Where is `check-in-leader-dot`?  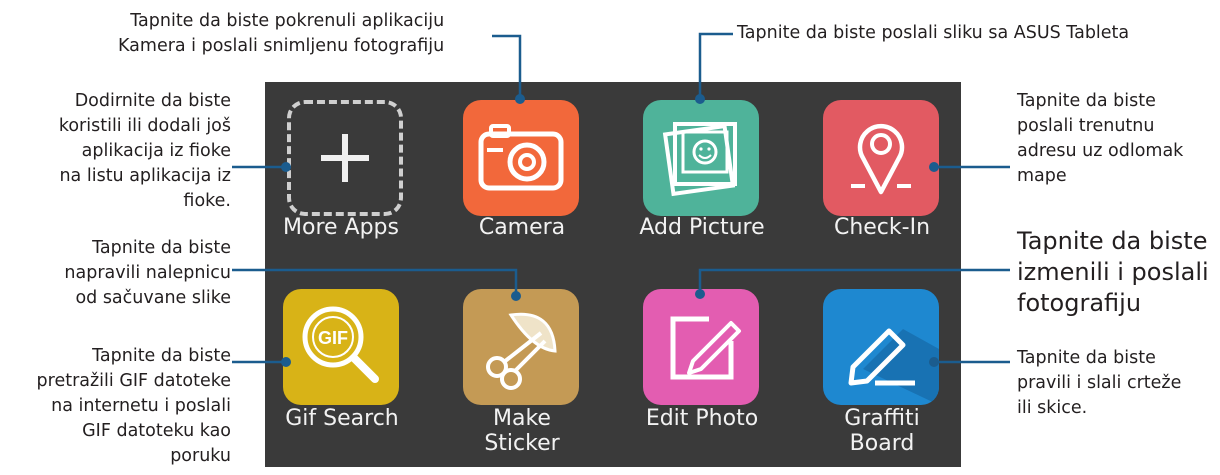 check-in-leader-dot is located at coordinates (934, 167).